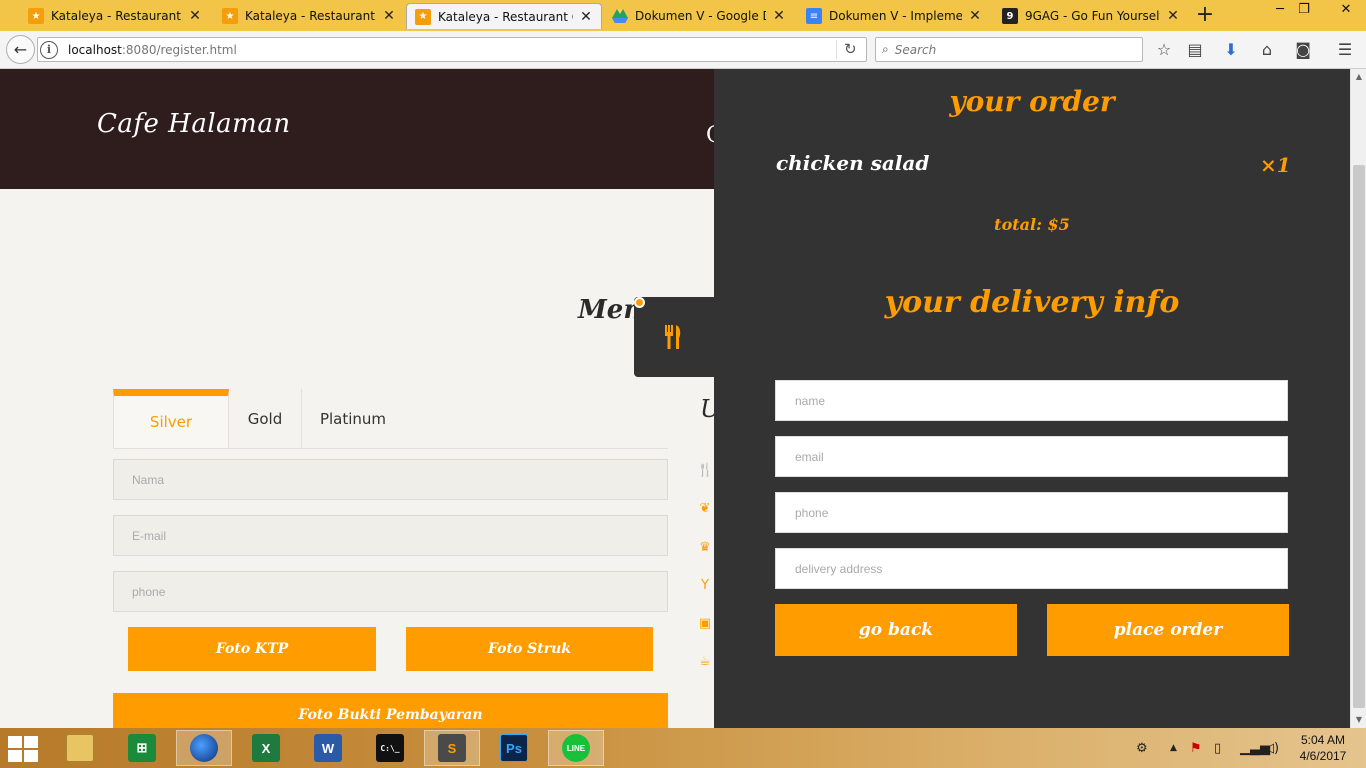  I want to click on tray-volume-icon: ◁), so click(1271, 748).